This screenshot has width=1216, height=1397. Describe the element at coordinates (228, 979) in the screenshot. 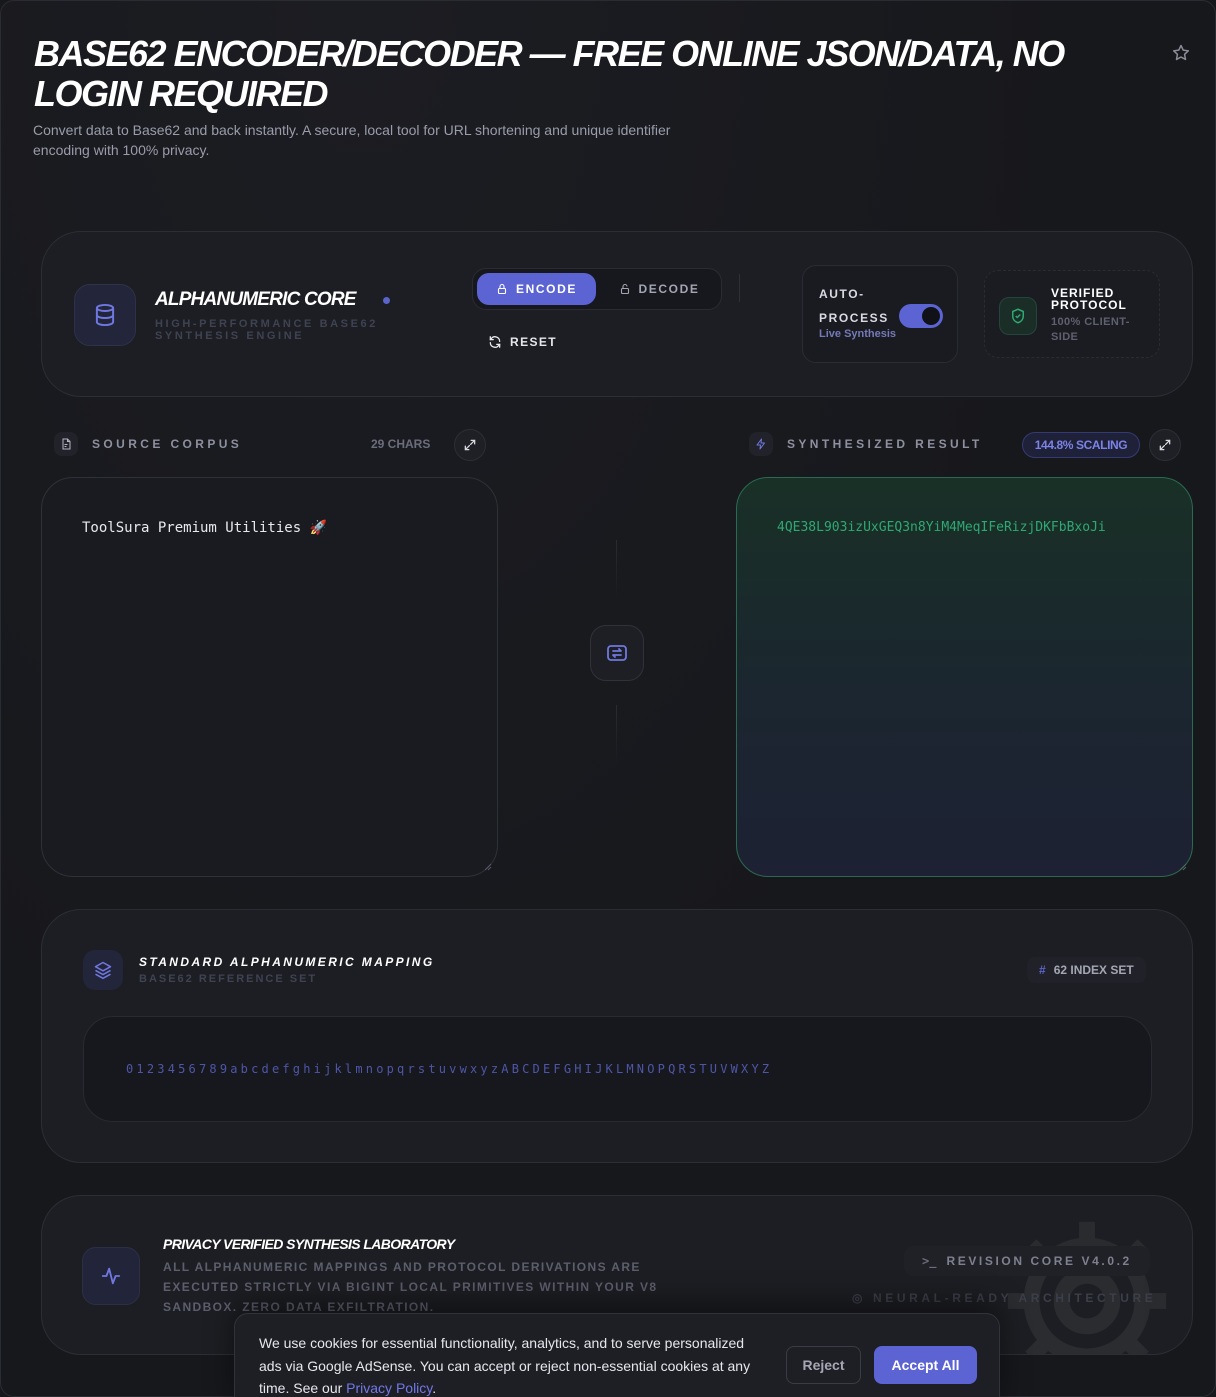

I see `mapping-subtitle: BASE62 REFERENCE SET` at that location.